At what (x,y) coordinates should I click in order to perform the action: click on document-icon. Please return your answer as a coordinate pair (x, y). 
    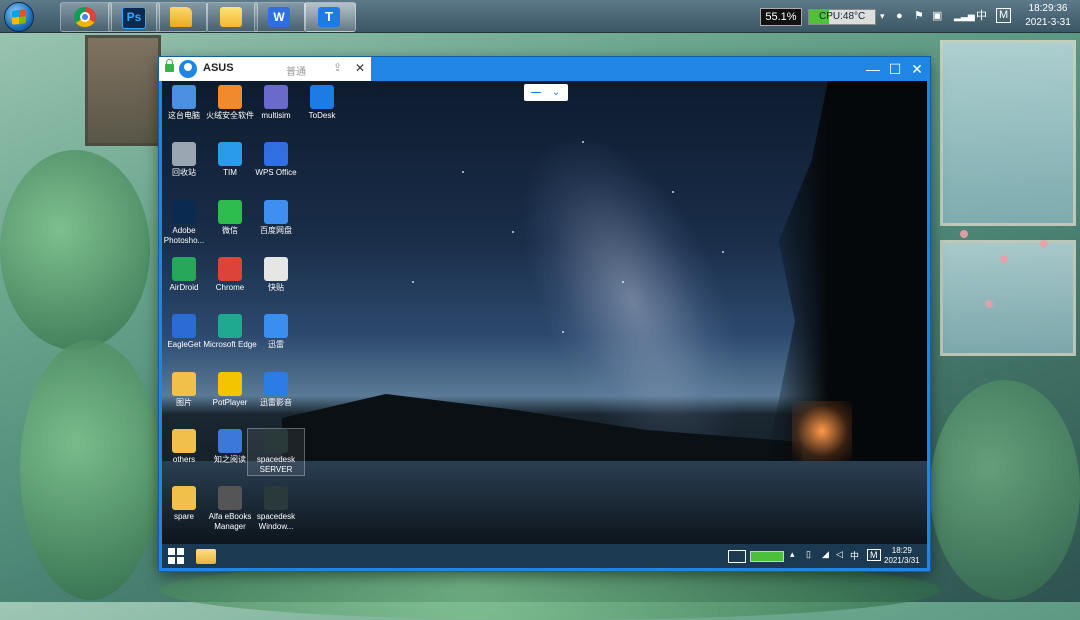
    Looking at the image, I should click on (231, 17).